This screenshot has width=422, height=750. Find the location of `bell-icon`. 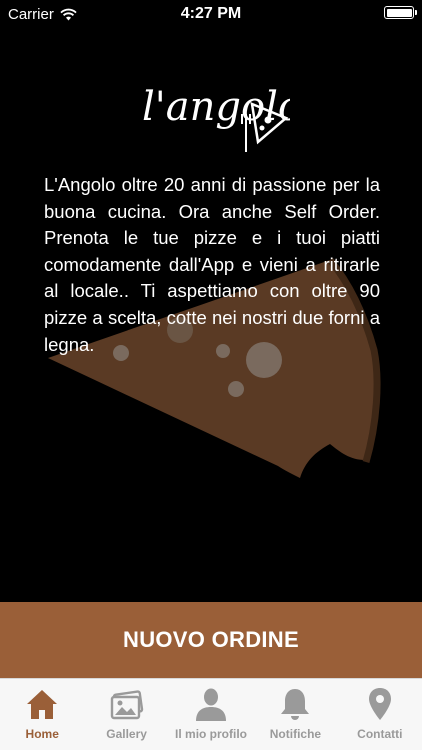

bell-icon is located at coordinates (295, 704).